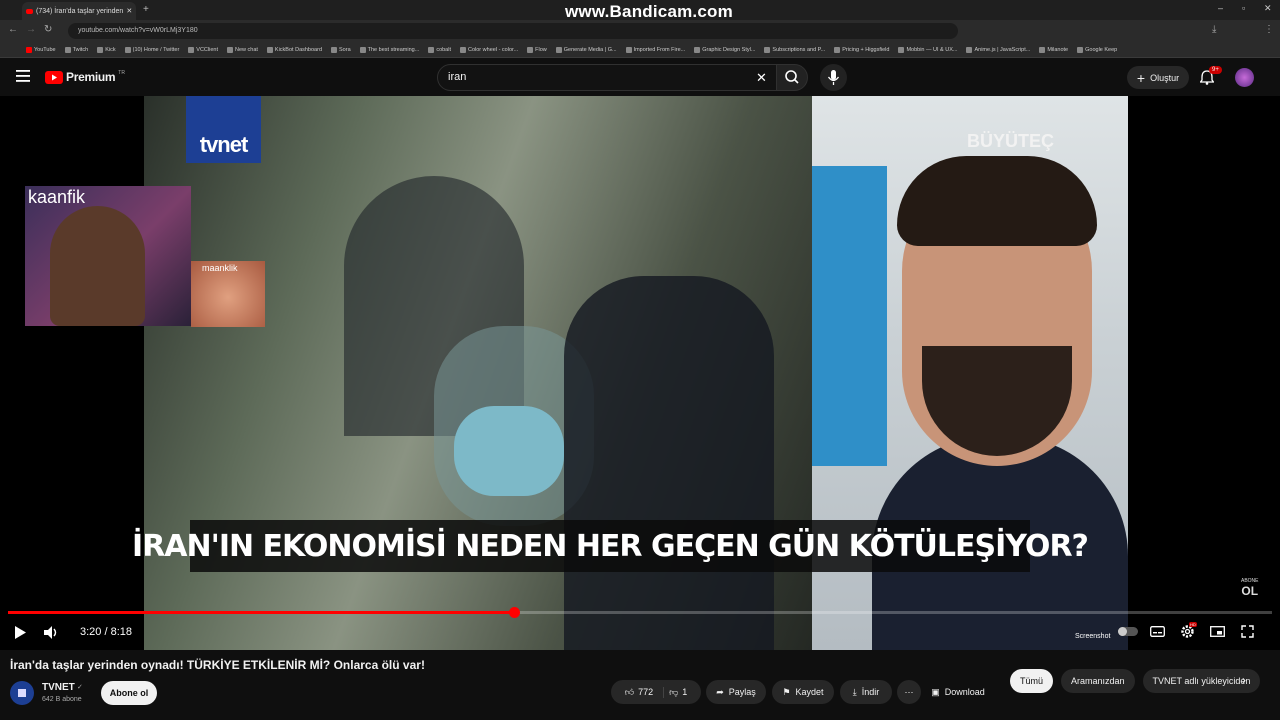  I want to click on bookmark-item: New chat, so click(242, 49).